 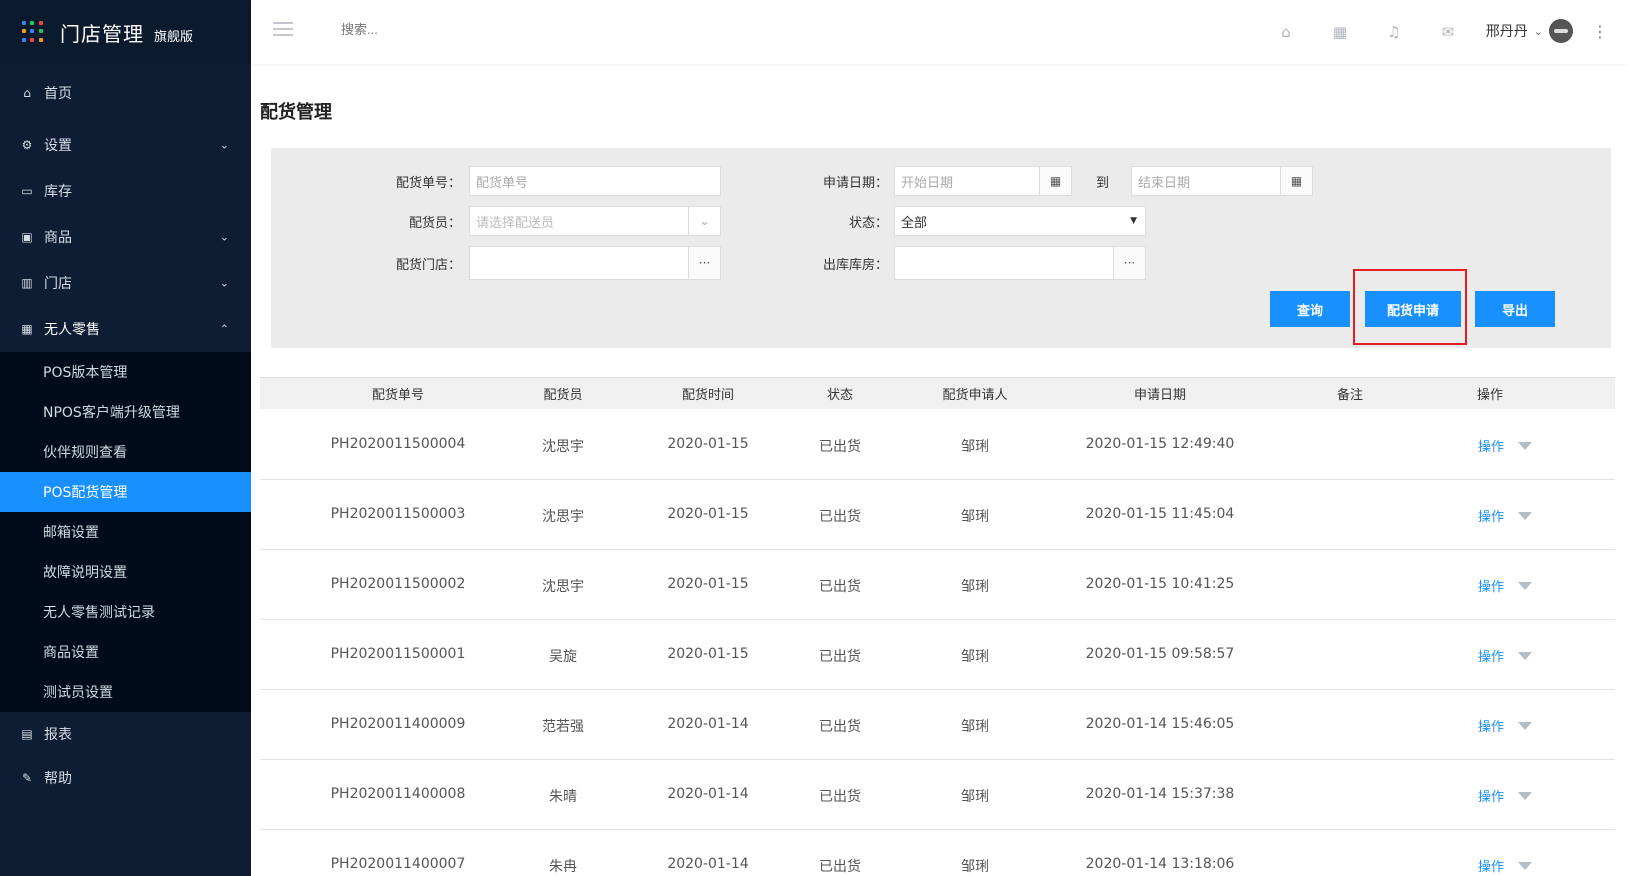 What do you see at coordinates (27, 237) in the screenshot?
I see `gift-icon: ▣` at bounding box center [27, 237].